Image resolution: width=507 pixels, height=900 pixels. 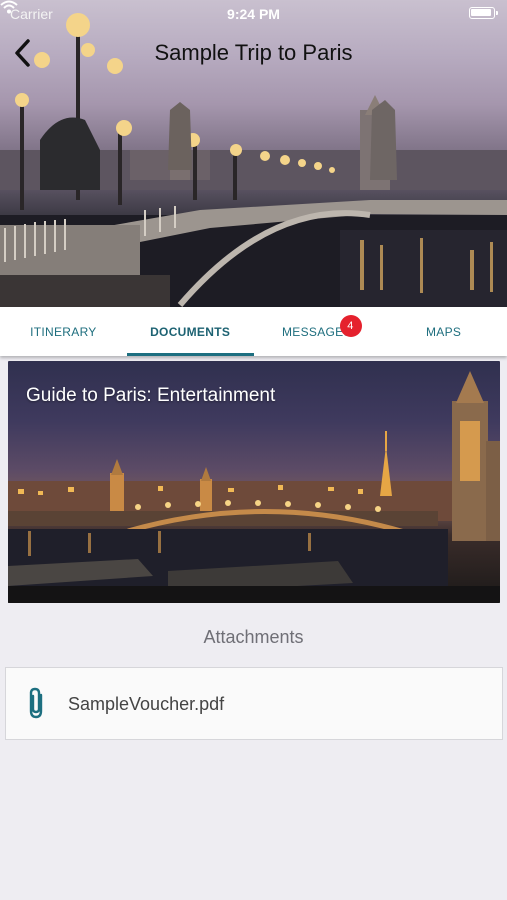 I want to click on document-title: Guide to Paris: Entertainment, so click(x=151, y=395).